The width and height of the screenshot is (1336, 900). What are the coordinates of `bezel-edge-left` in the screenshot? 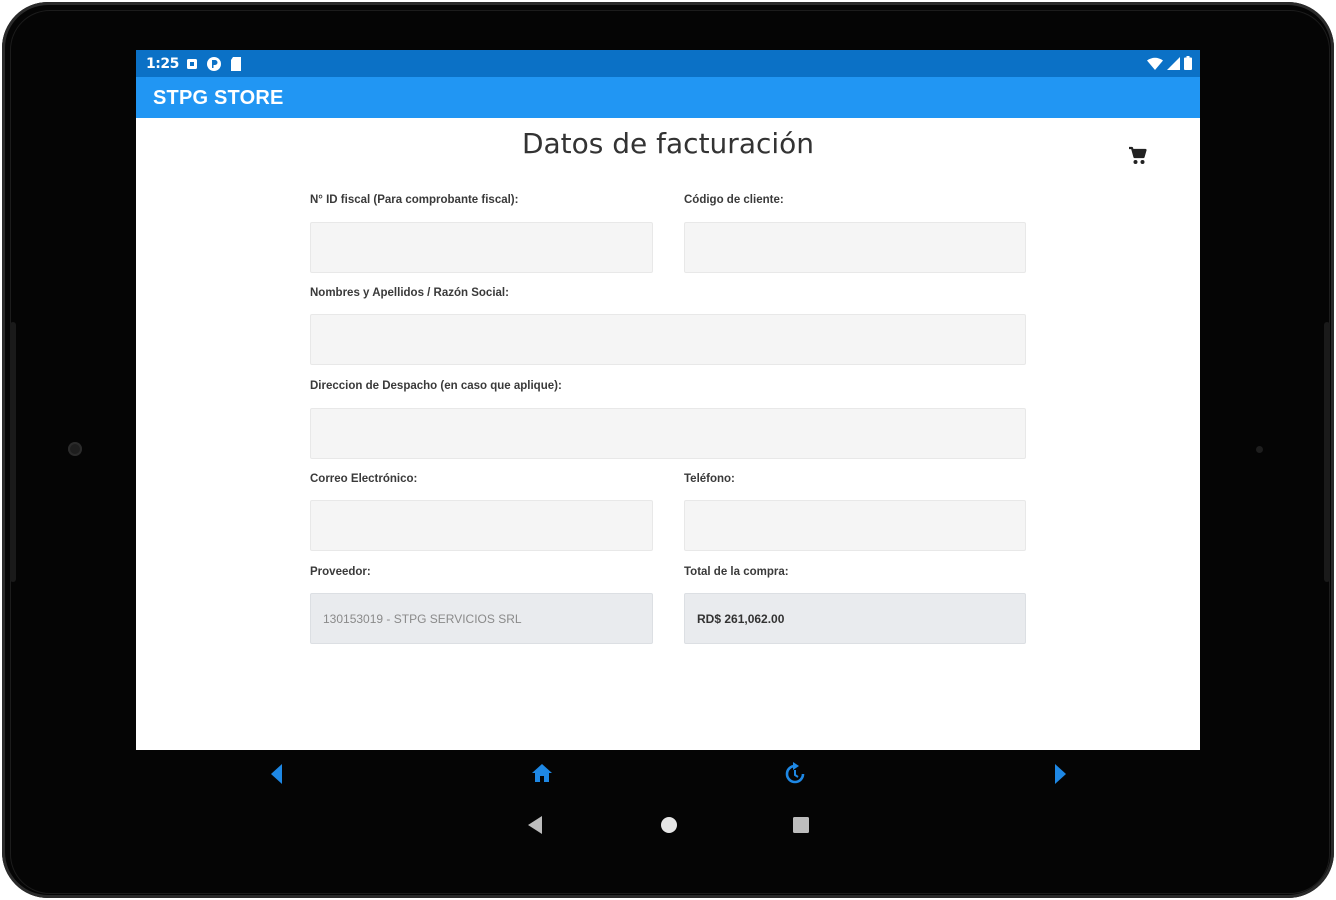 It's located at (13, 452).